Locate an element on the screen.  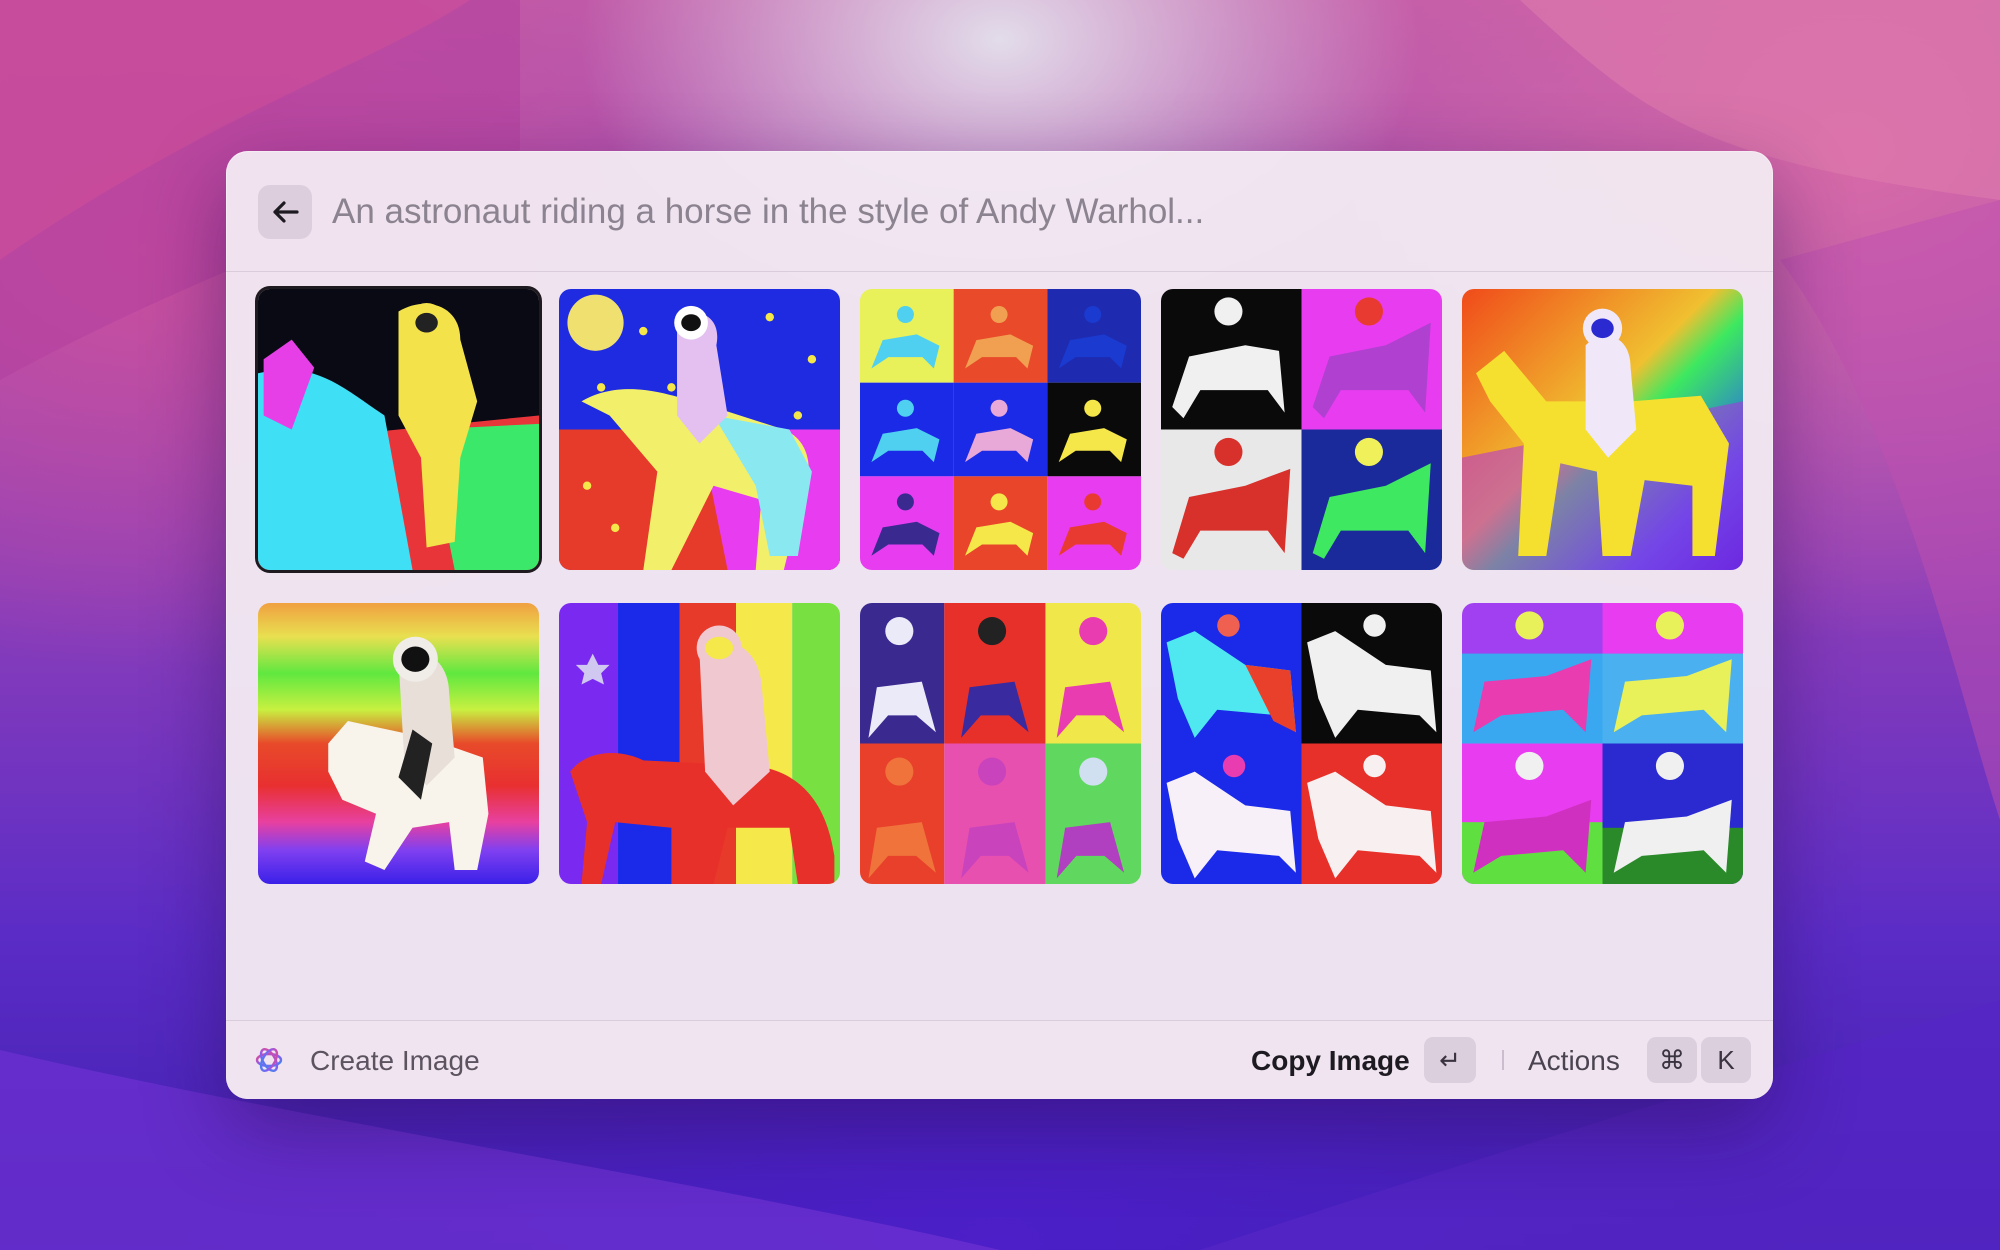
arrow-left-icon is located at coordinates (286, 212).